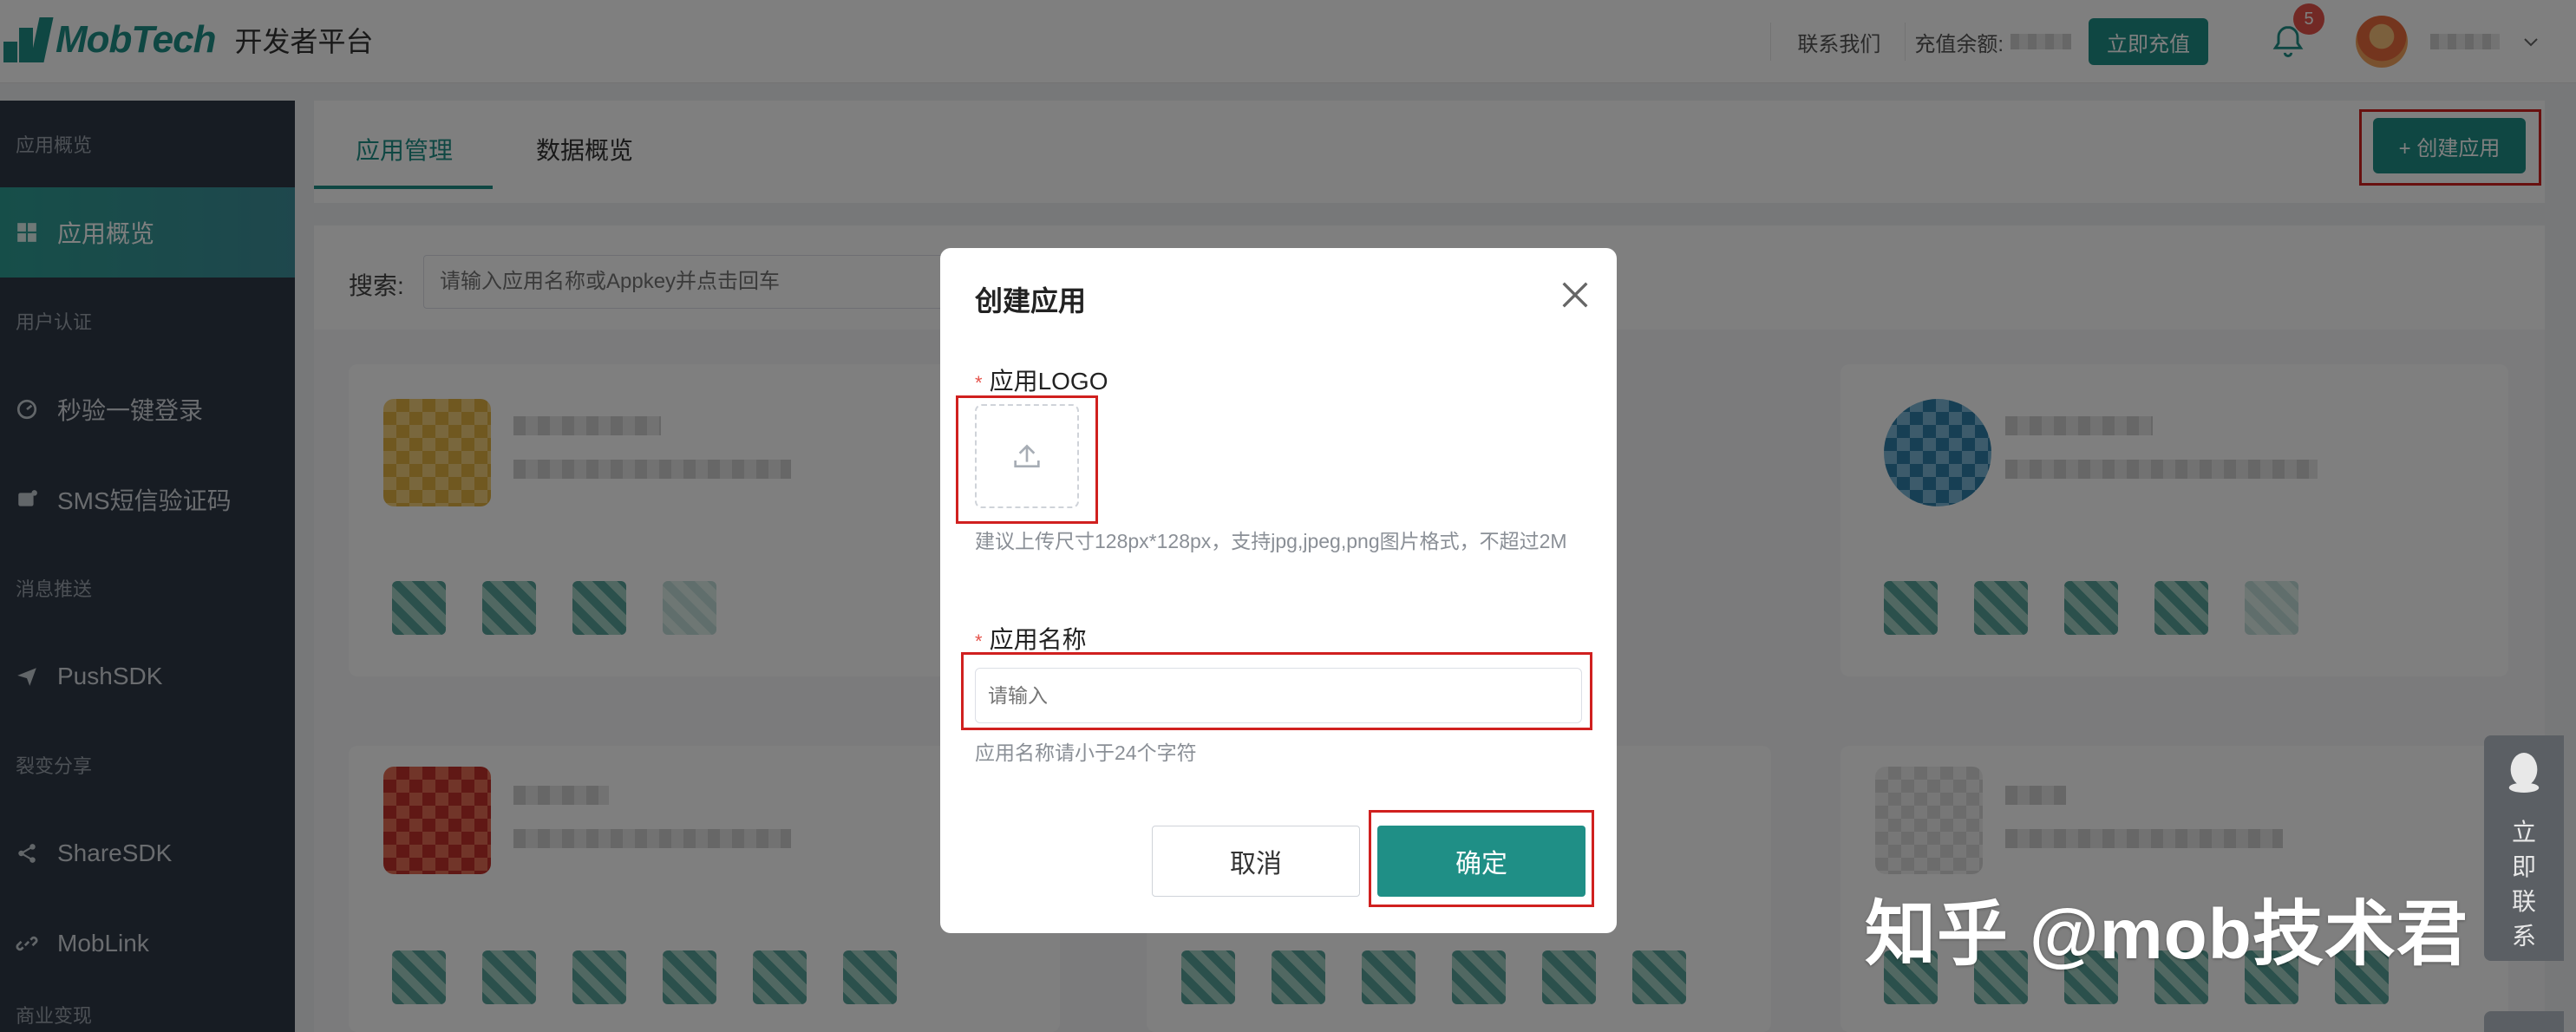  What do you see at coordinates (1086, 752) in the screenshot?
I see `name-hint: 应用名称请小于24个字符` at bounding box center [1086, 752].